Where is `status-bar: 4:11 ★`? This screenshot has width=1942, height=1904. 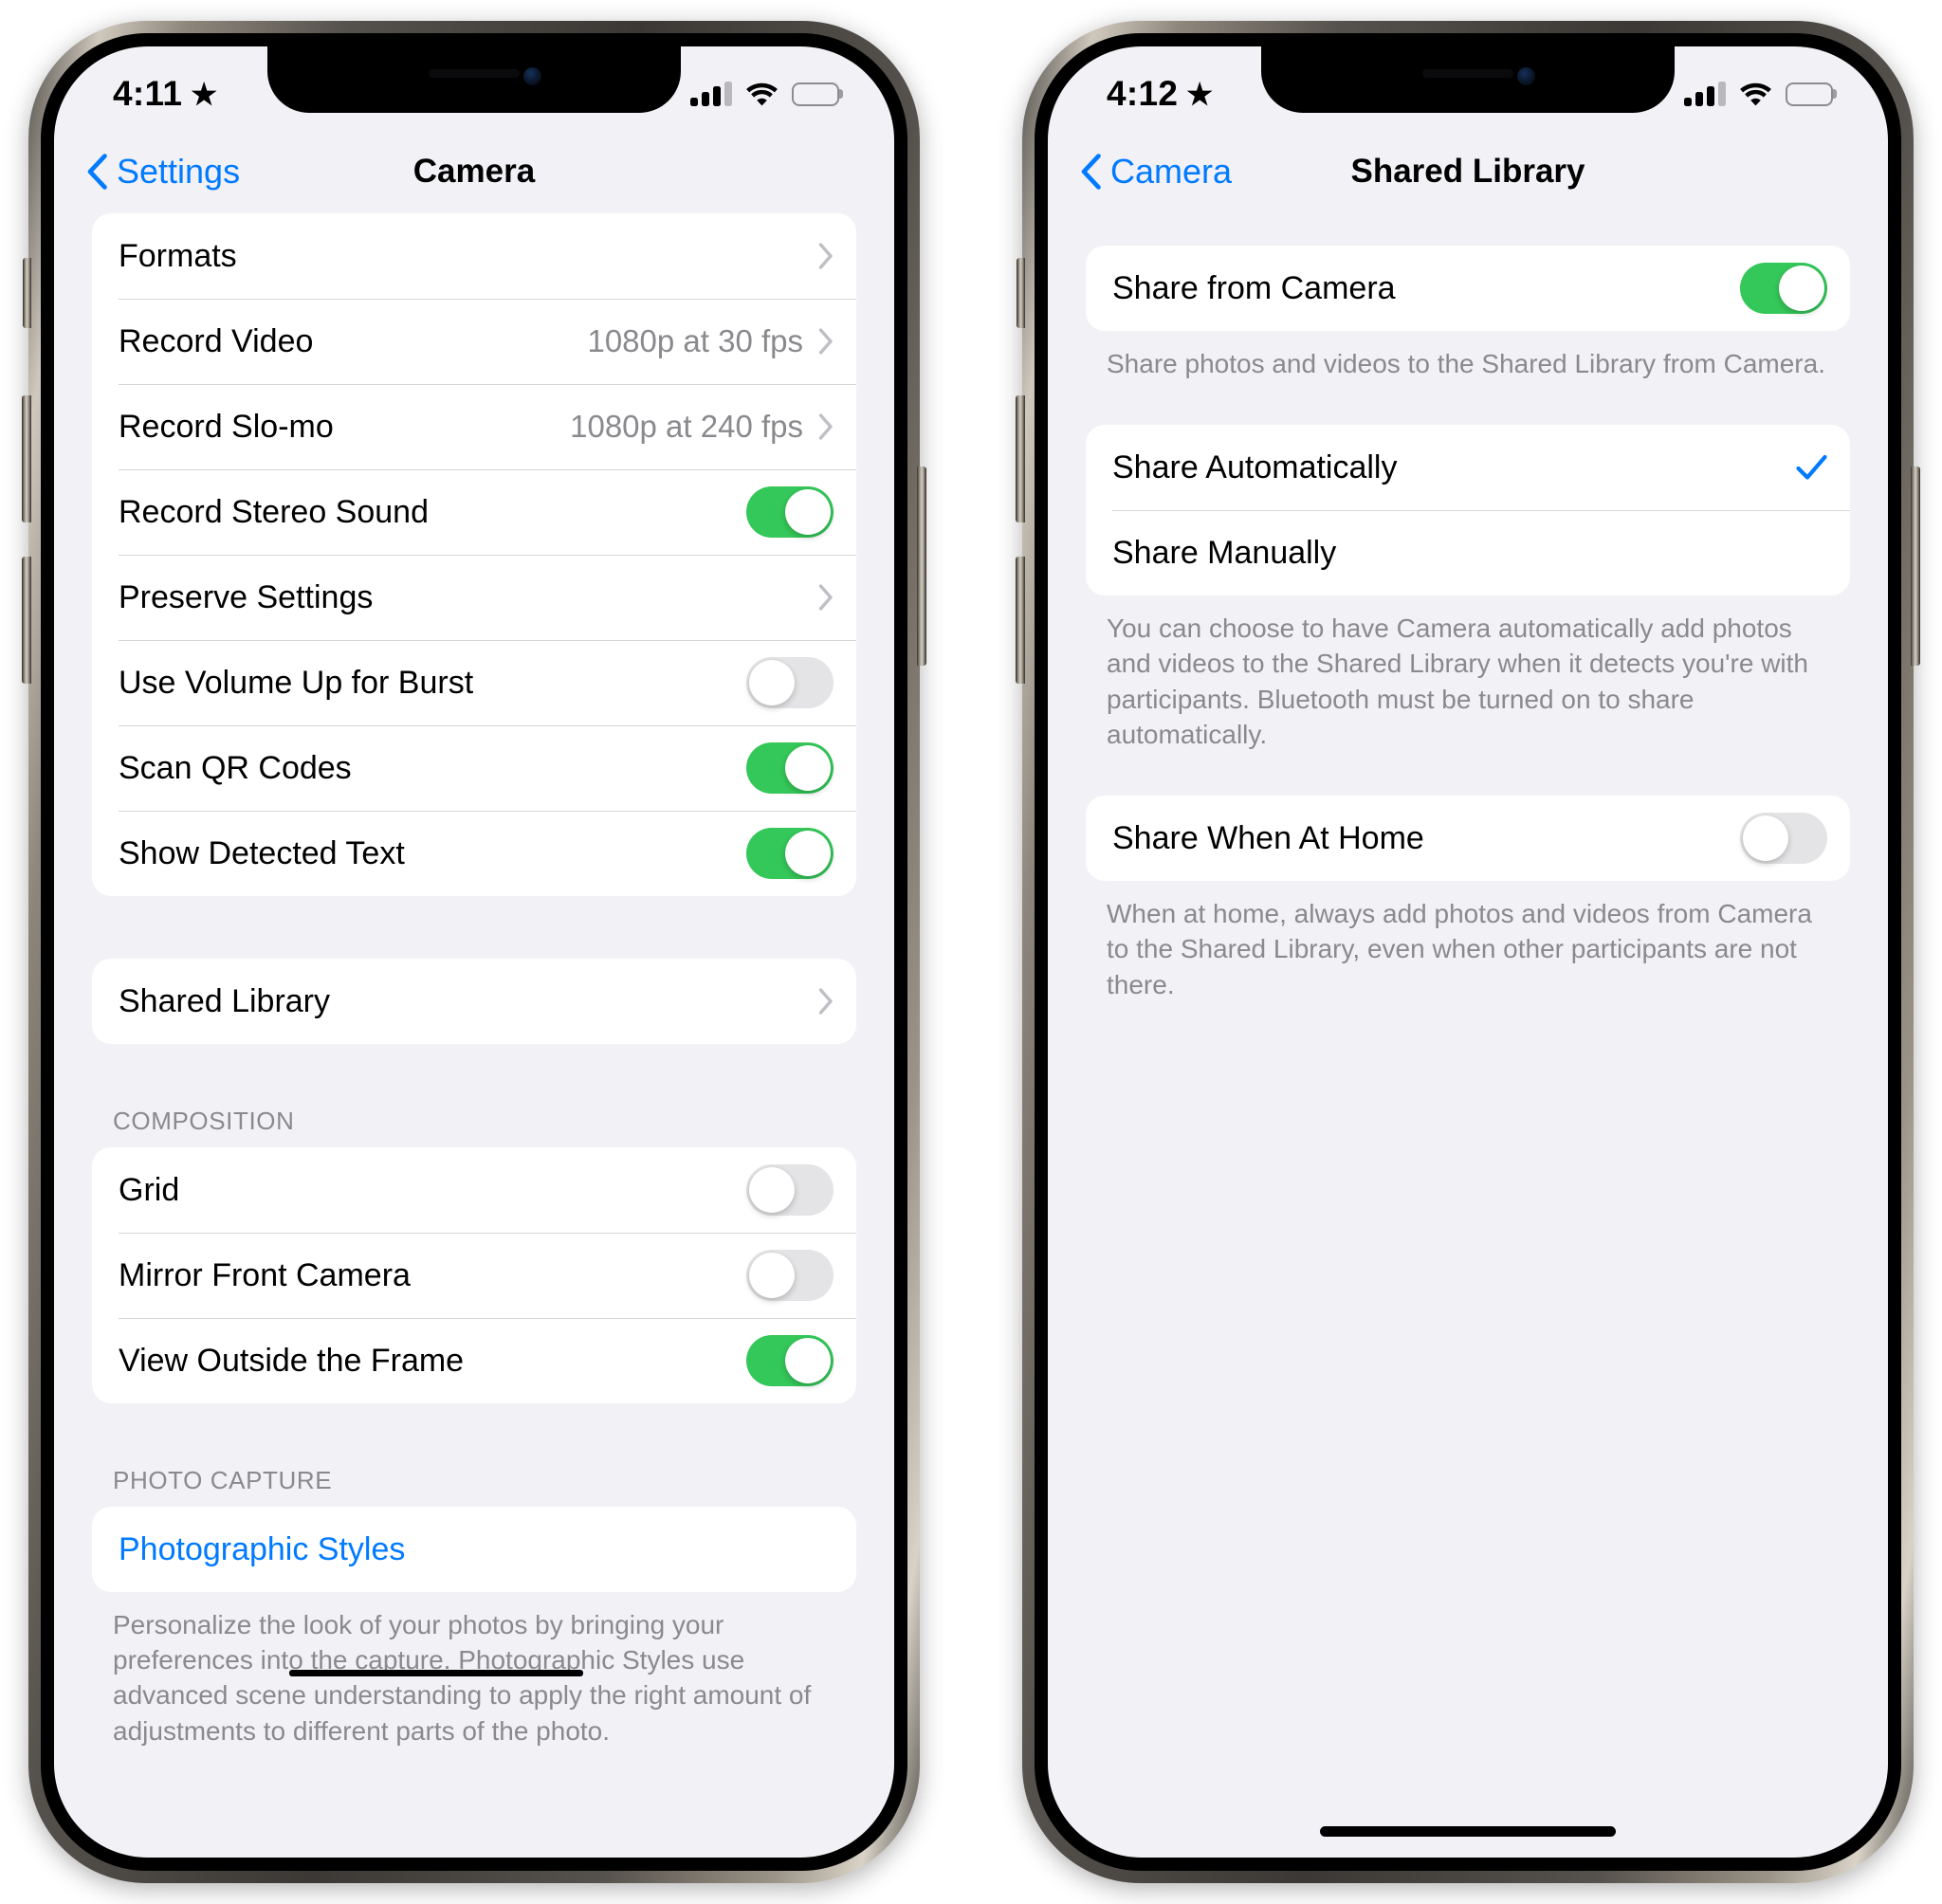
status-bar: 4:11 ★ is located at coordinates (474, 88).